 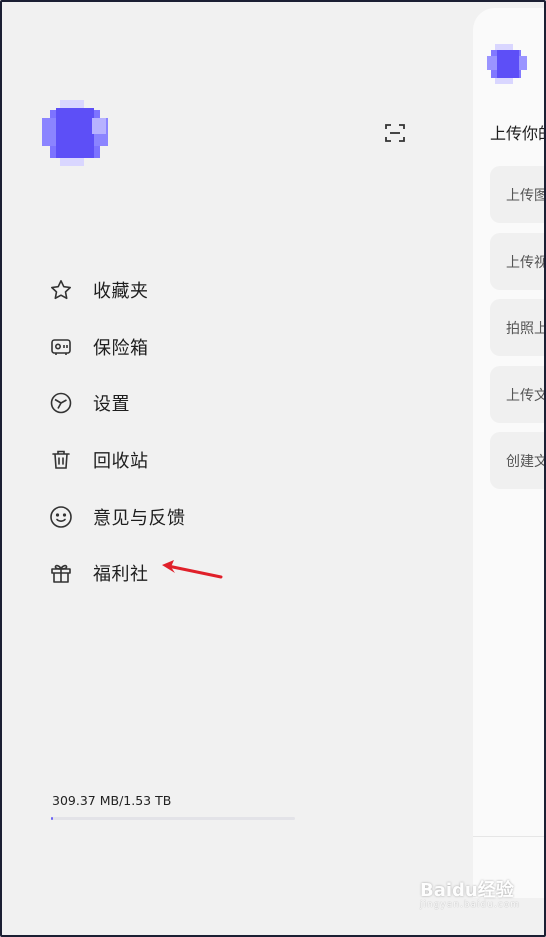 What do you see at coordinates (518, 327) in the screenshot?
I see `photo-upload-card: 拍照上传` at bounding box center [518, 327].